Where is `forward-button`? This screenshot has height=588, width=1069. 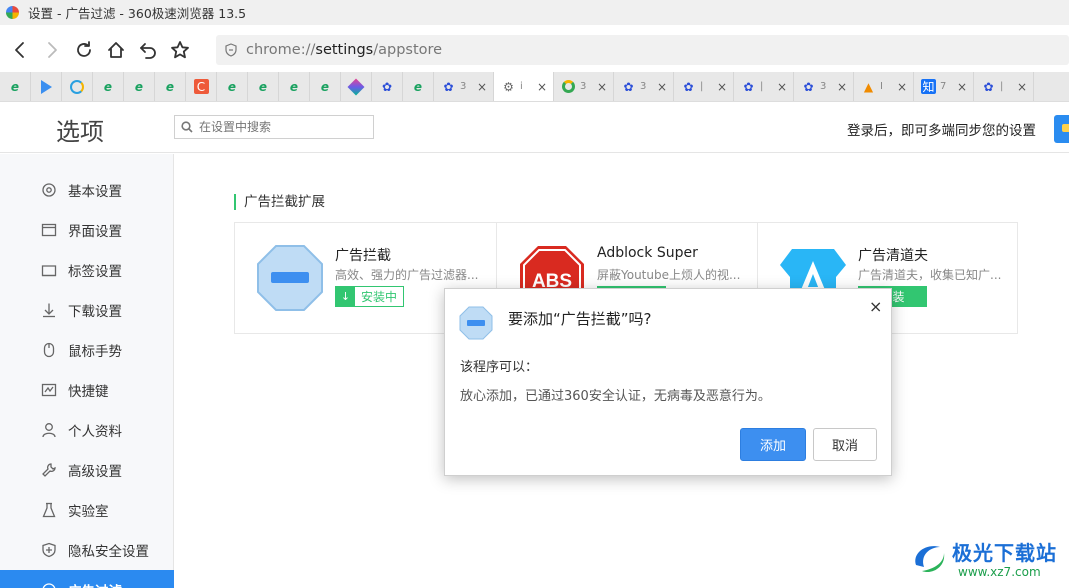
forward-button is located at coordinates (52, 50).